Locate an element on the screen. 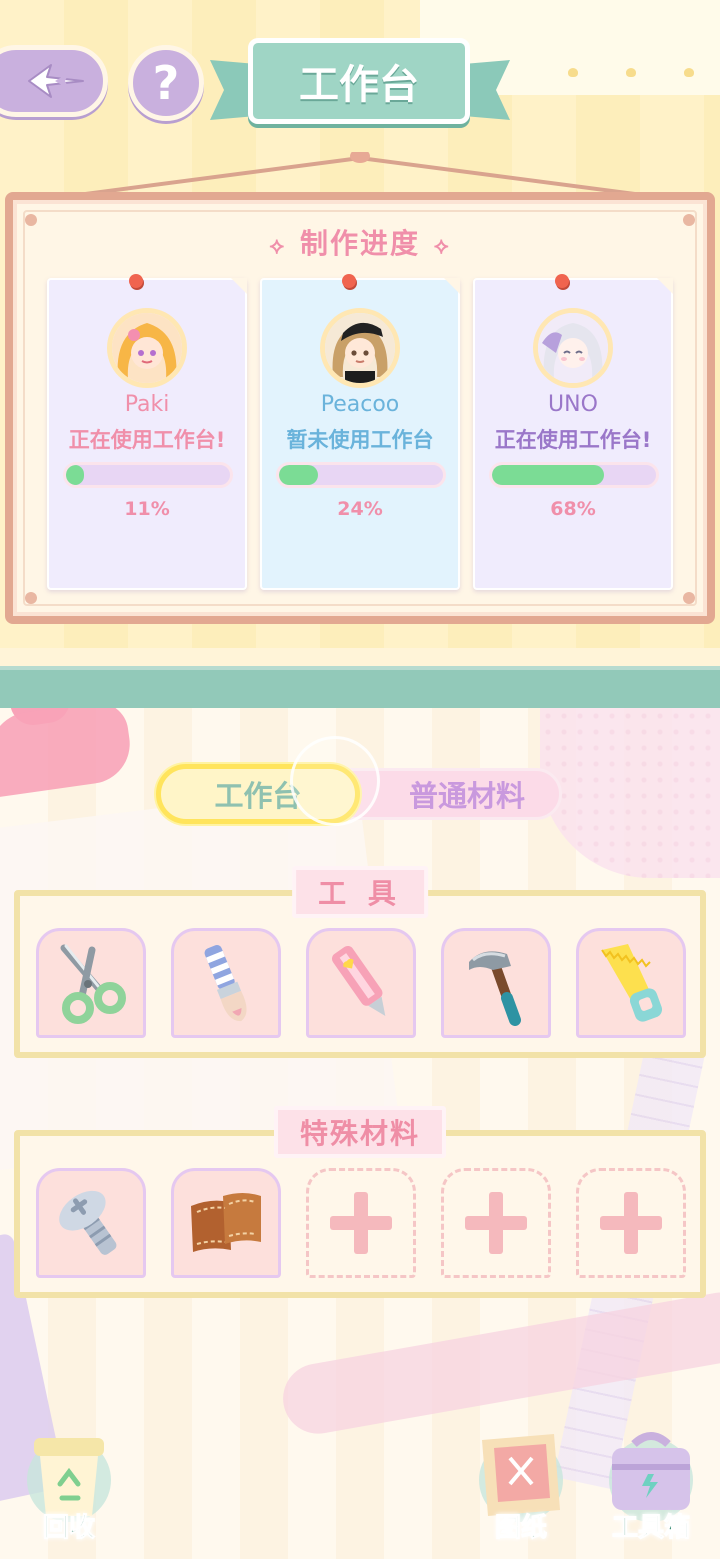 The width and height of the screenshot is (720, 1559). help-button: ? is located at coordinates (166, 83).